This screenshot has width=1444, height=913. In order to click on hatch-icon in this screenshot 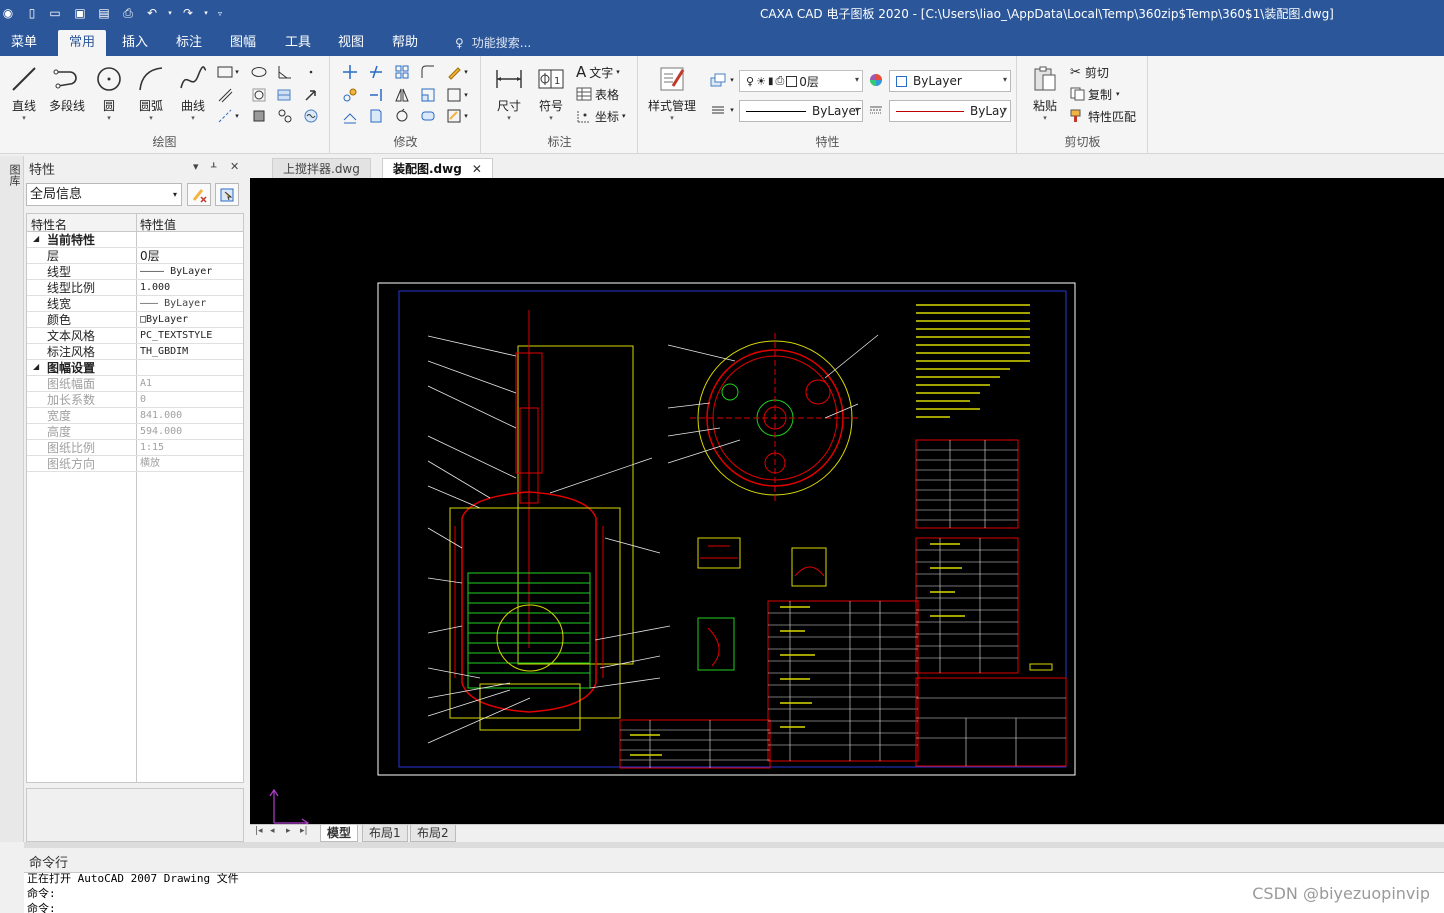, I will do `click(259, 95)`.